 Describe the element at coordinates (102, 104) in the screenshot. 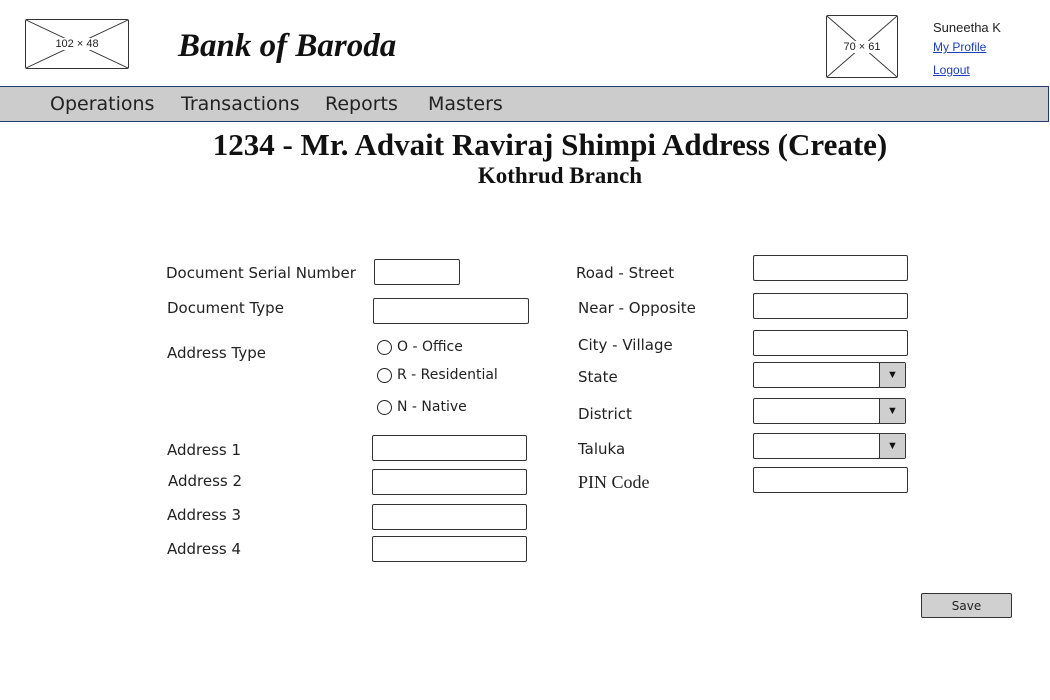

I see `nav-operations: Operations` at that location.